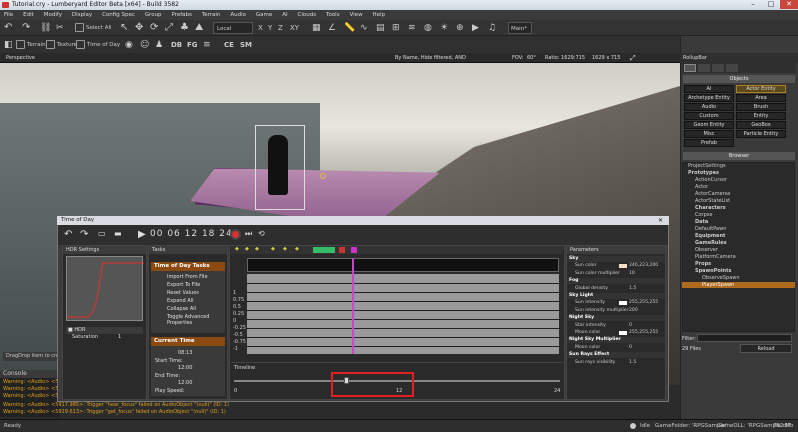  I want to click on current-time-header: Current Time, so click(188, 341).